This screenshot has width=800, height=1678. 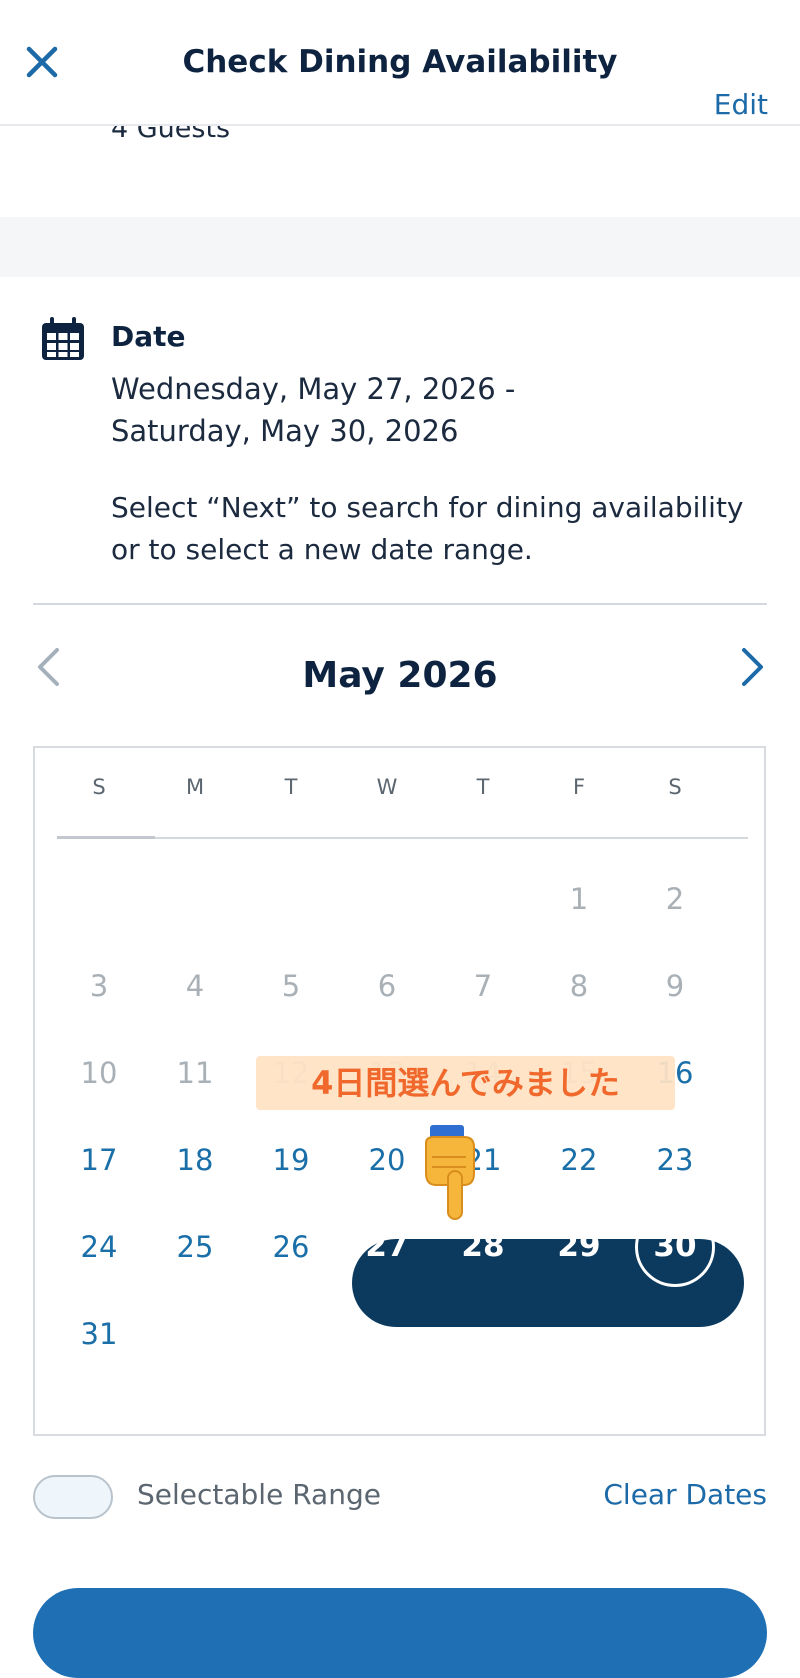 I want to click on day-4: 4, so click(x=195, y=986).